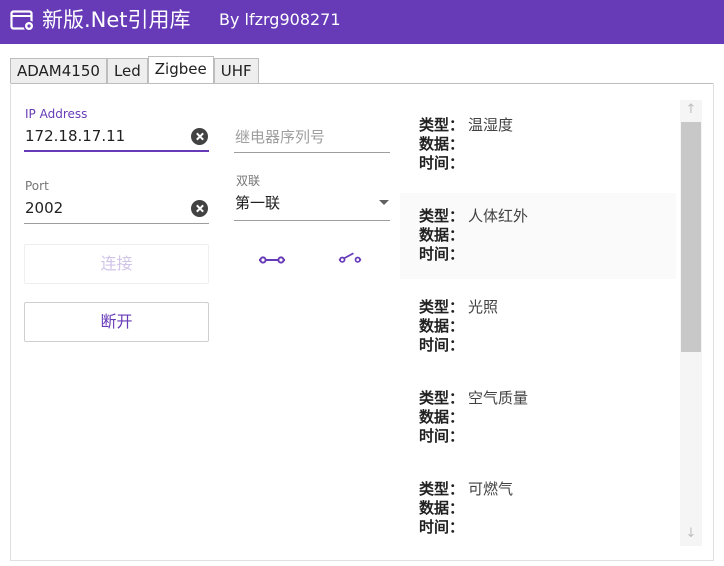 Image resolution: width=724 pixels, height=566 pixels. What do you see at coordinates (312, 152) in the screenshot?
I see `relay-serial-underline` at bounding box center [312, 152].